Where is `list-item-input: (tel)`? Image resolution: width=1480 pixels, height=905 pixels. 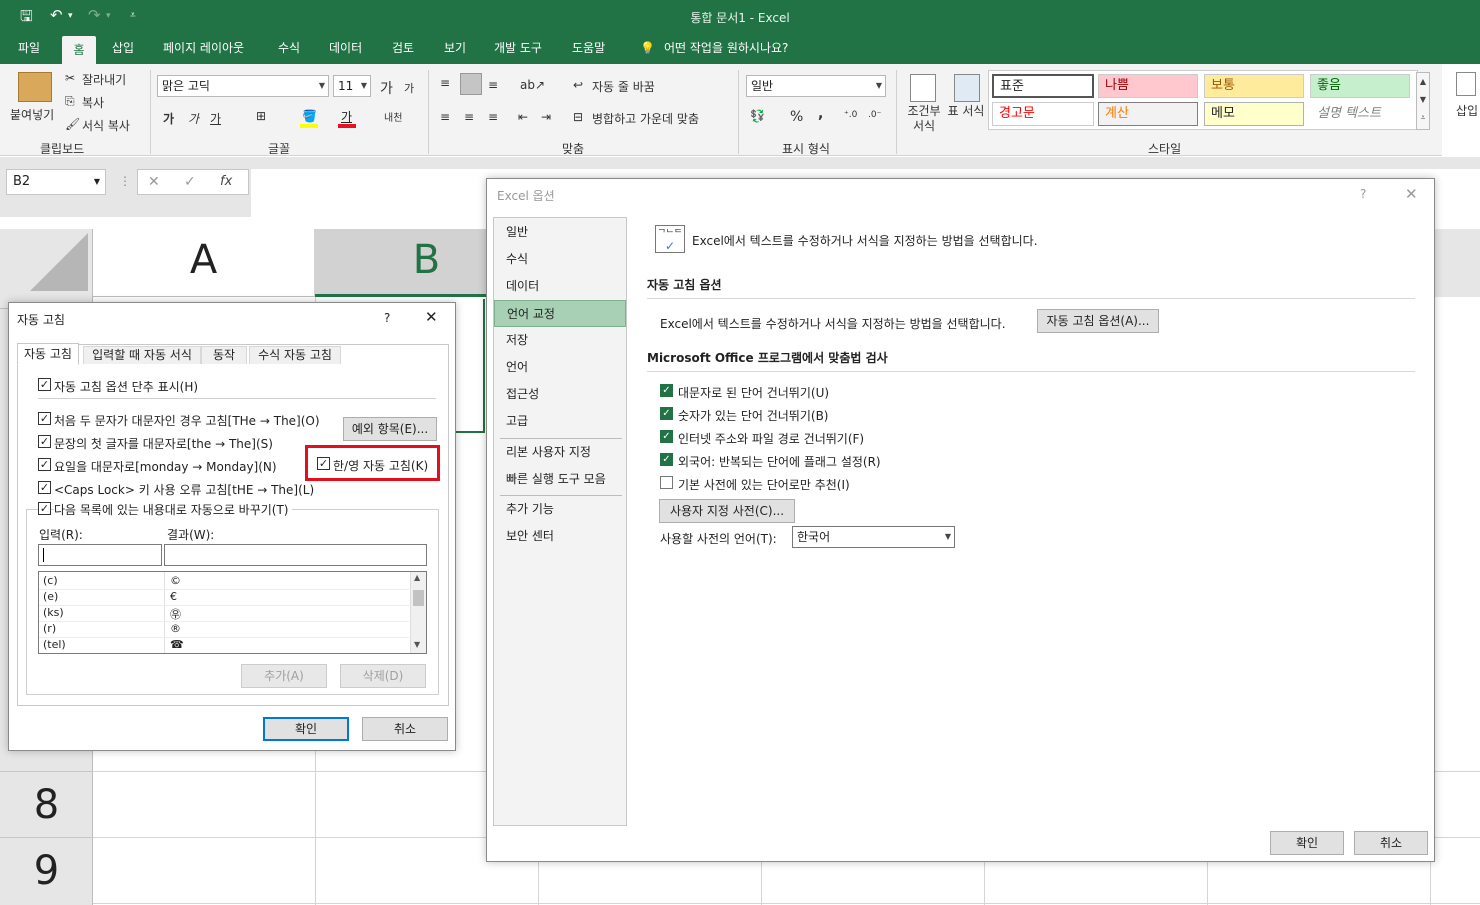
list-item-input: (tel) is located at coordinates (54, 644).